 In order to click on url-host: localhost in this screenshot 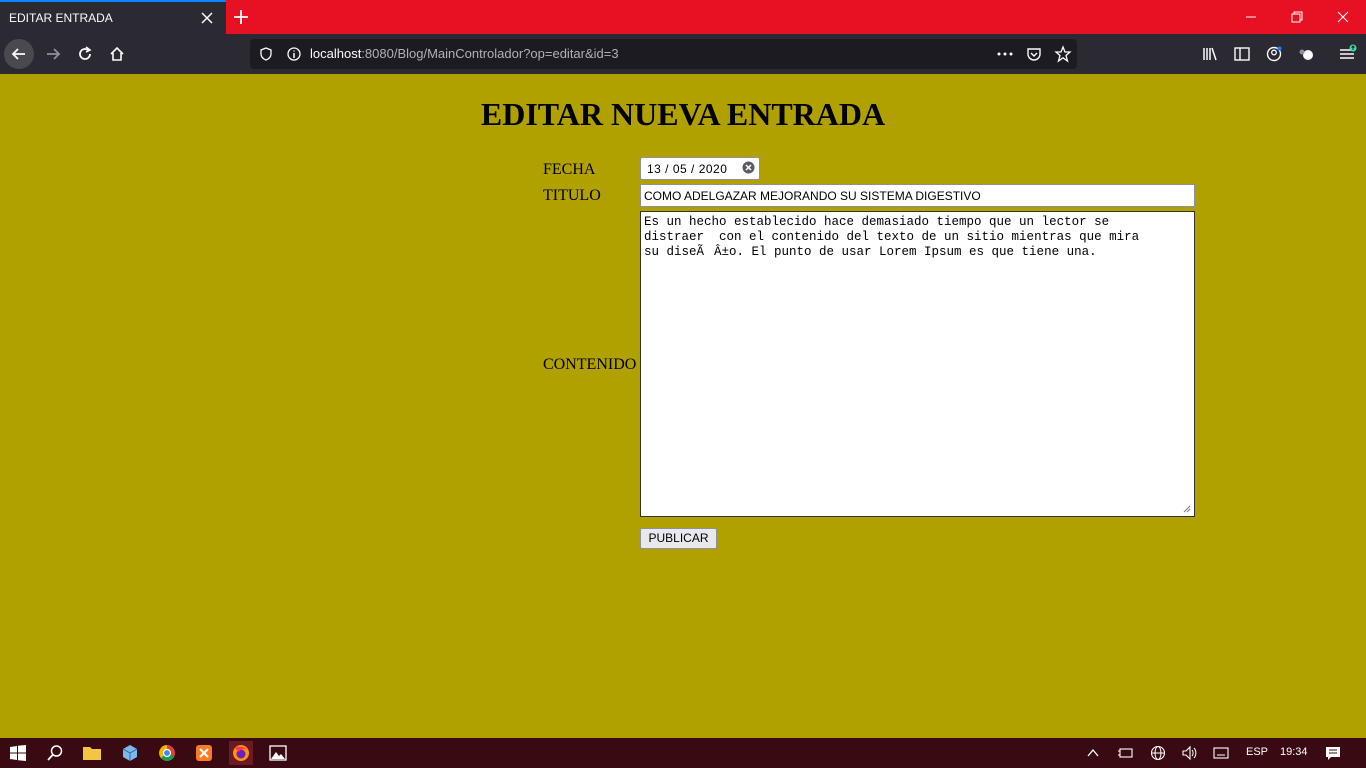, I will do `click(336, 53)`.